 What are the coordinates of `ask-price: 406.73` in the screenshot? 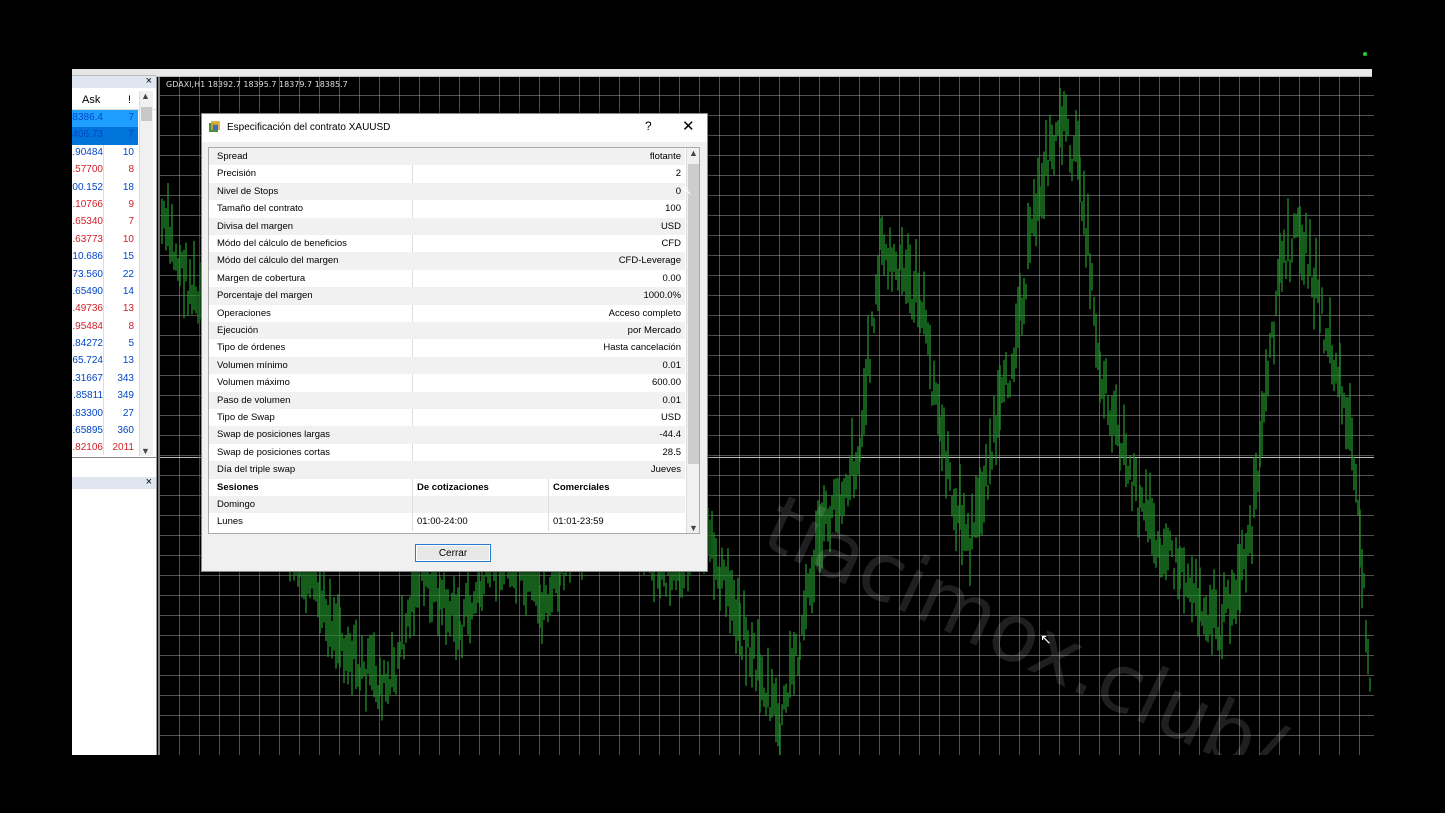 It's located at (87, 135).